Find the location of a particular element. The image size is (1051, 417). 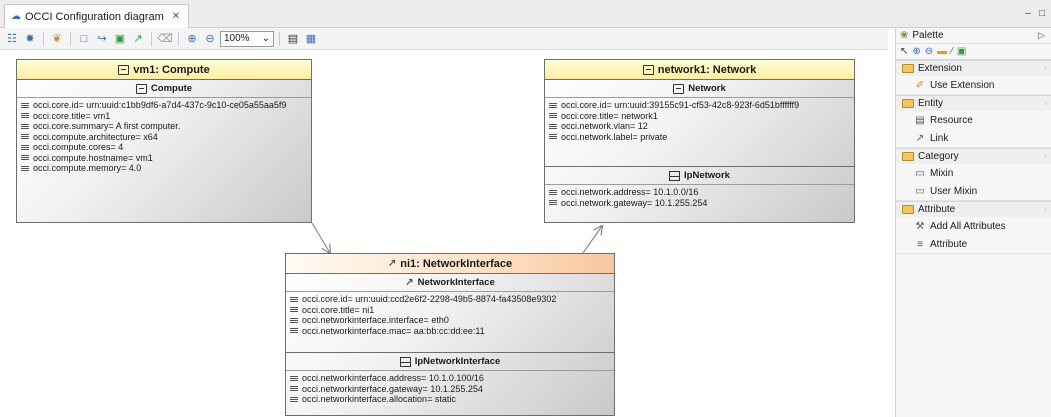

palette-item-mixin: ▭ Mixin is located at coordinates (973, 173).